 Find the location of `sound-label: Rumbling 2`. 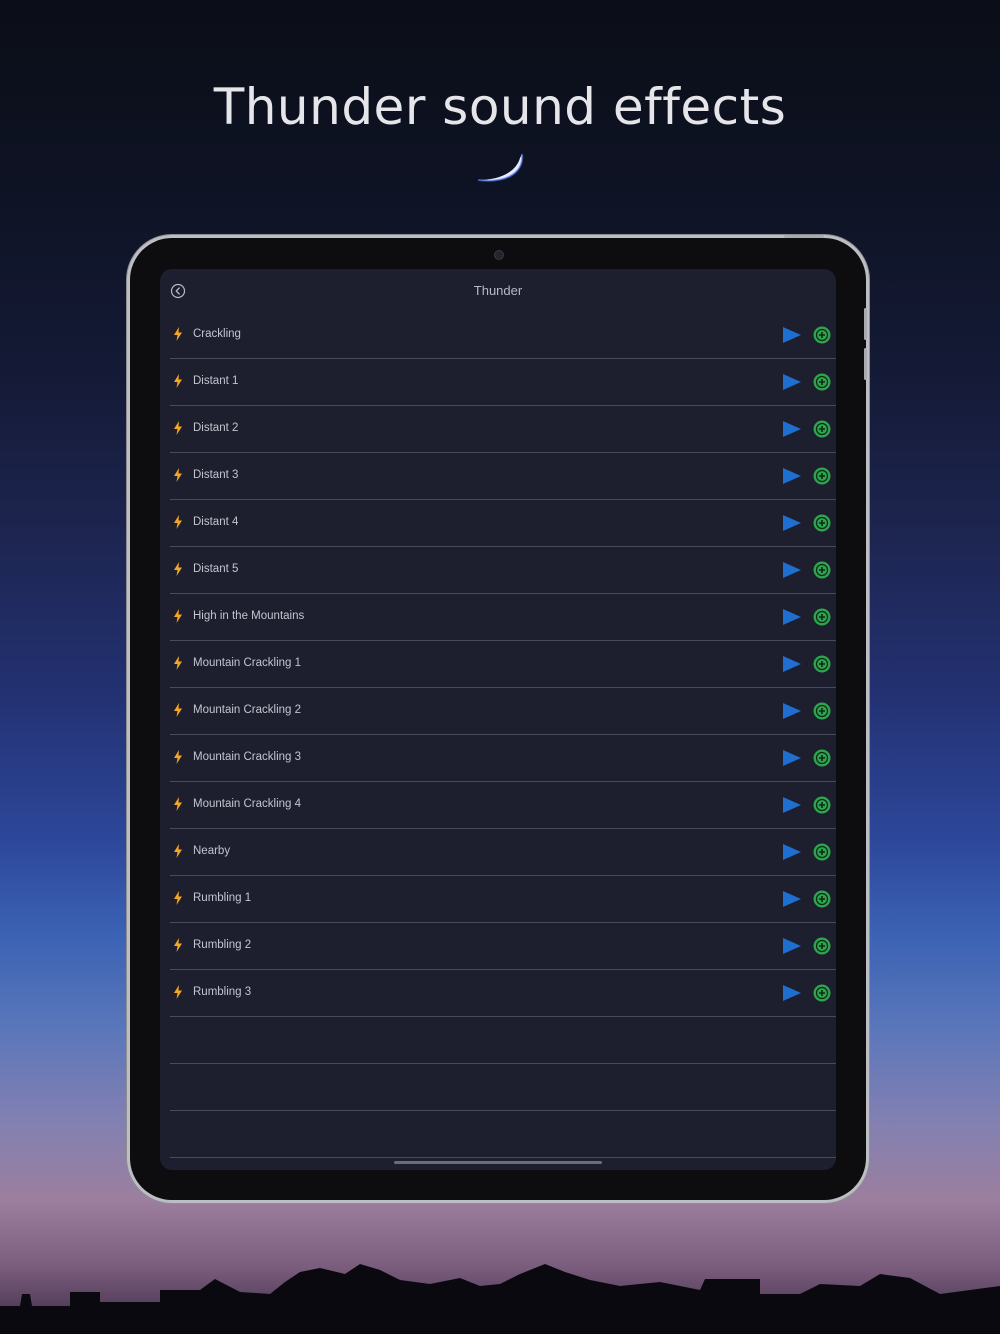

sound-label: Rumbling 2 is located at coordinates (222, 945).